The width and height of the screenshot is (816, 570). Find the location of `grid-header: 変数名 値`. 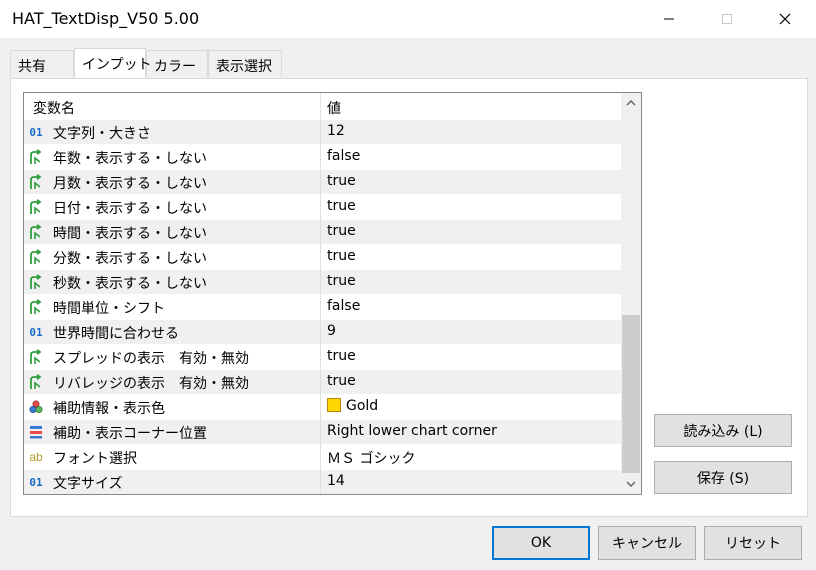

grid-header: 変数名 値 is located at coordinates (323, 107).